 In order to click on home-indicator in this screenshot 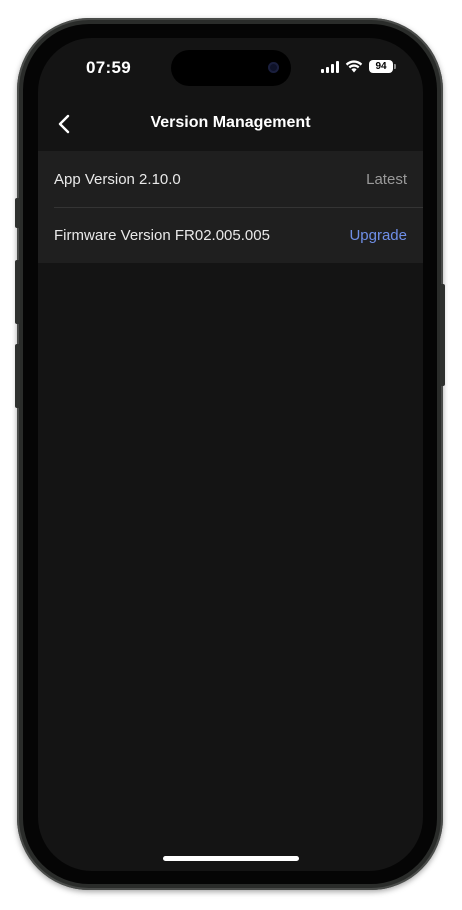, I will do `click(231, 858)`.